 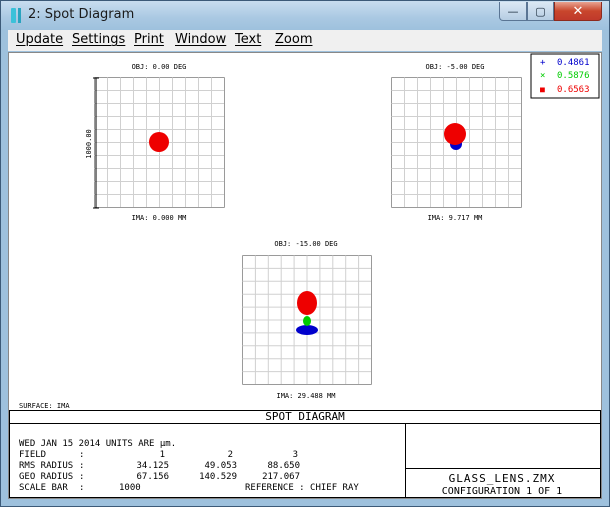 I want to click on reference-label: REFERENCE : CHIEF RAY, so click(x=302, y=488).